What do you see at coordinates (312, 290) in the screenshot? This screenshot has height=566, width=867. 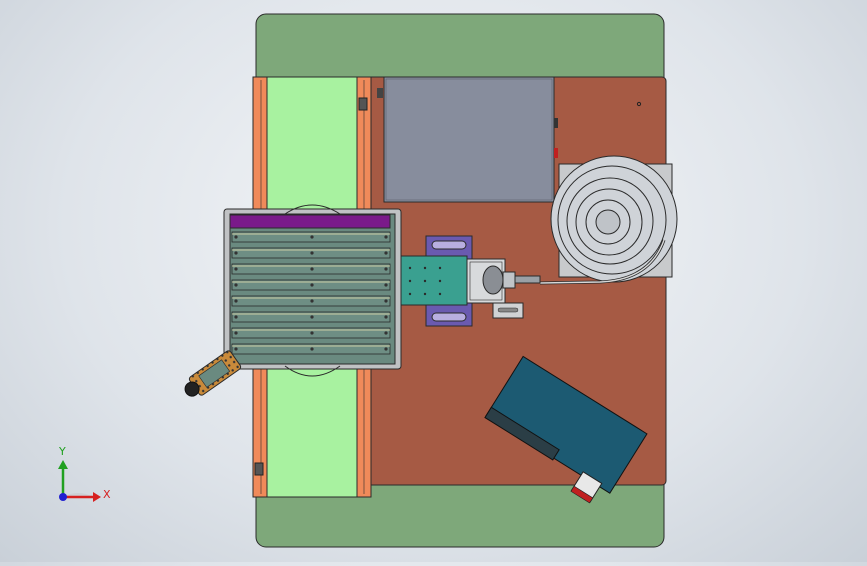 I see `material-tray` at bounding box center [312, 290].